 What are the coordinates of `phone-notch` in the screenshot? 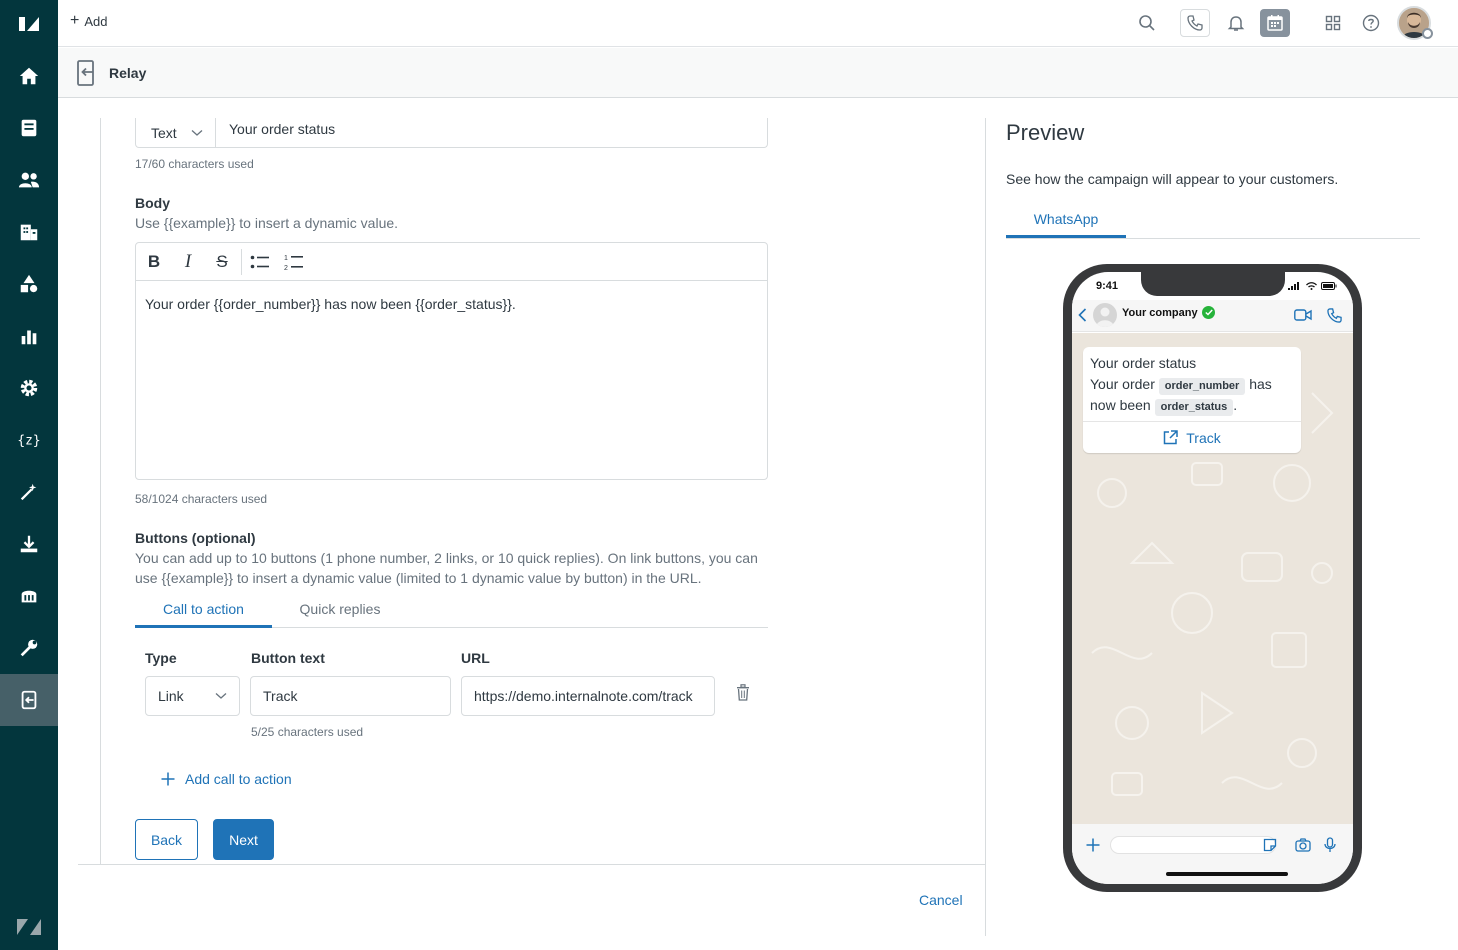 It's located at (1213, 284).